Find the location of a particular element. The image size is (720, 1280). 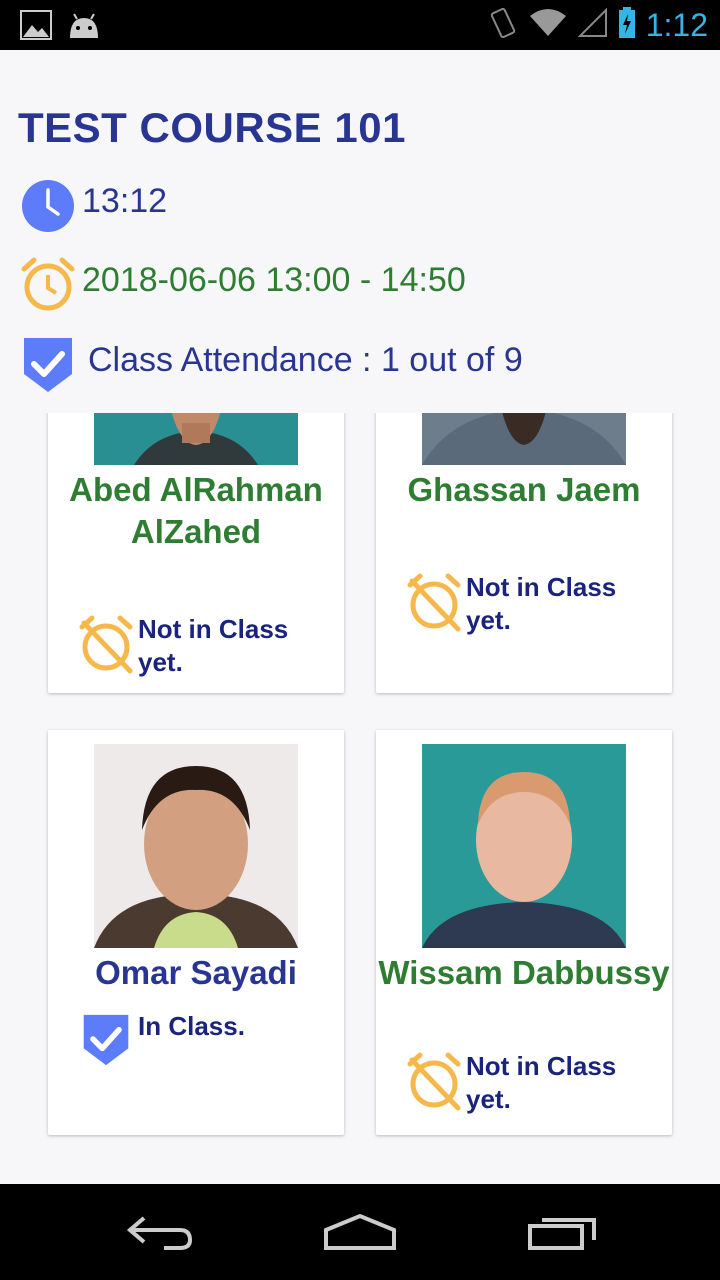

student-card: Wissam Dabbussy Not in Class yet. is located at coordinates (524, 932).